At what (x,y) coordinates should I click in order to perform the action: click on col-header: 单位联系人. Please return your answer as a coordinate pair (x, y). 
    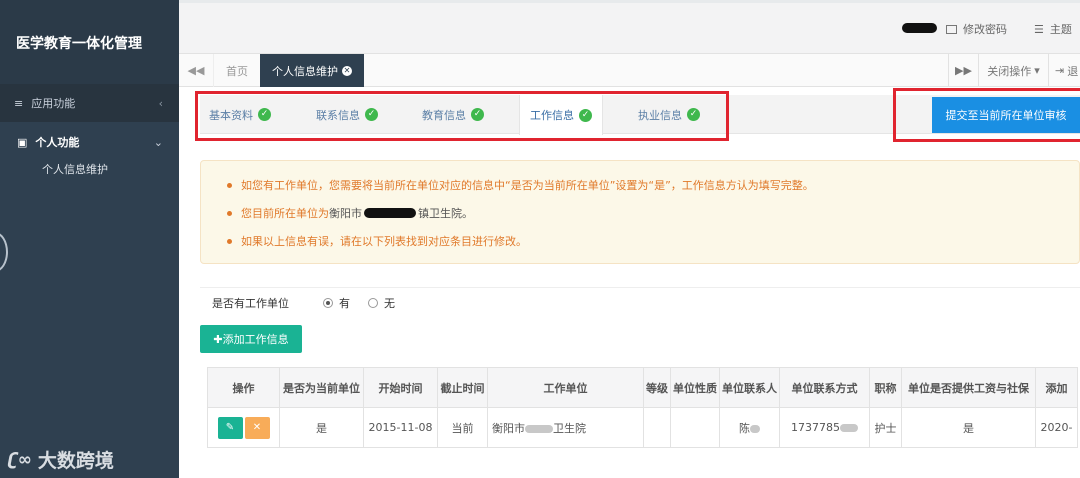
    Looking at the image, I should click on (749, 387).